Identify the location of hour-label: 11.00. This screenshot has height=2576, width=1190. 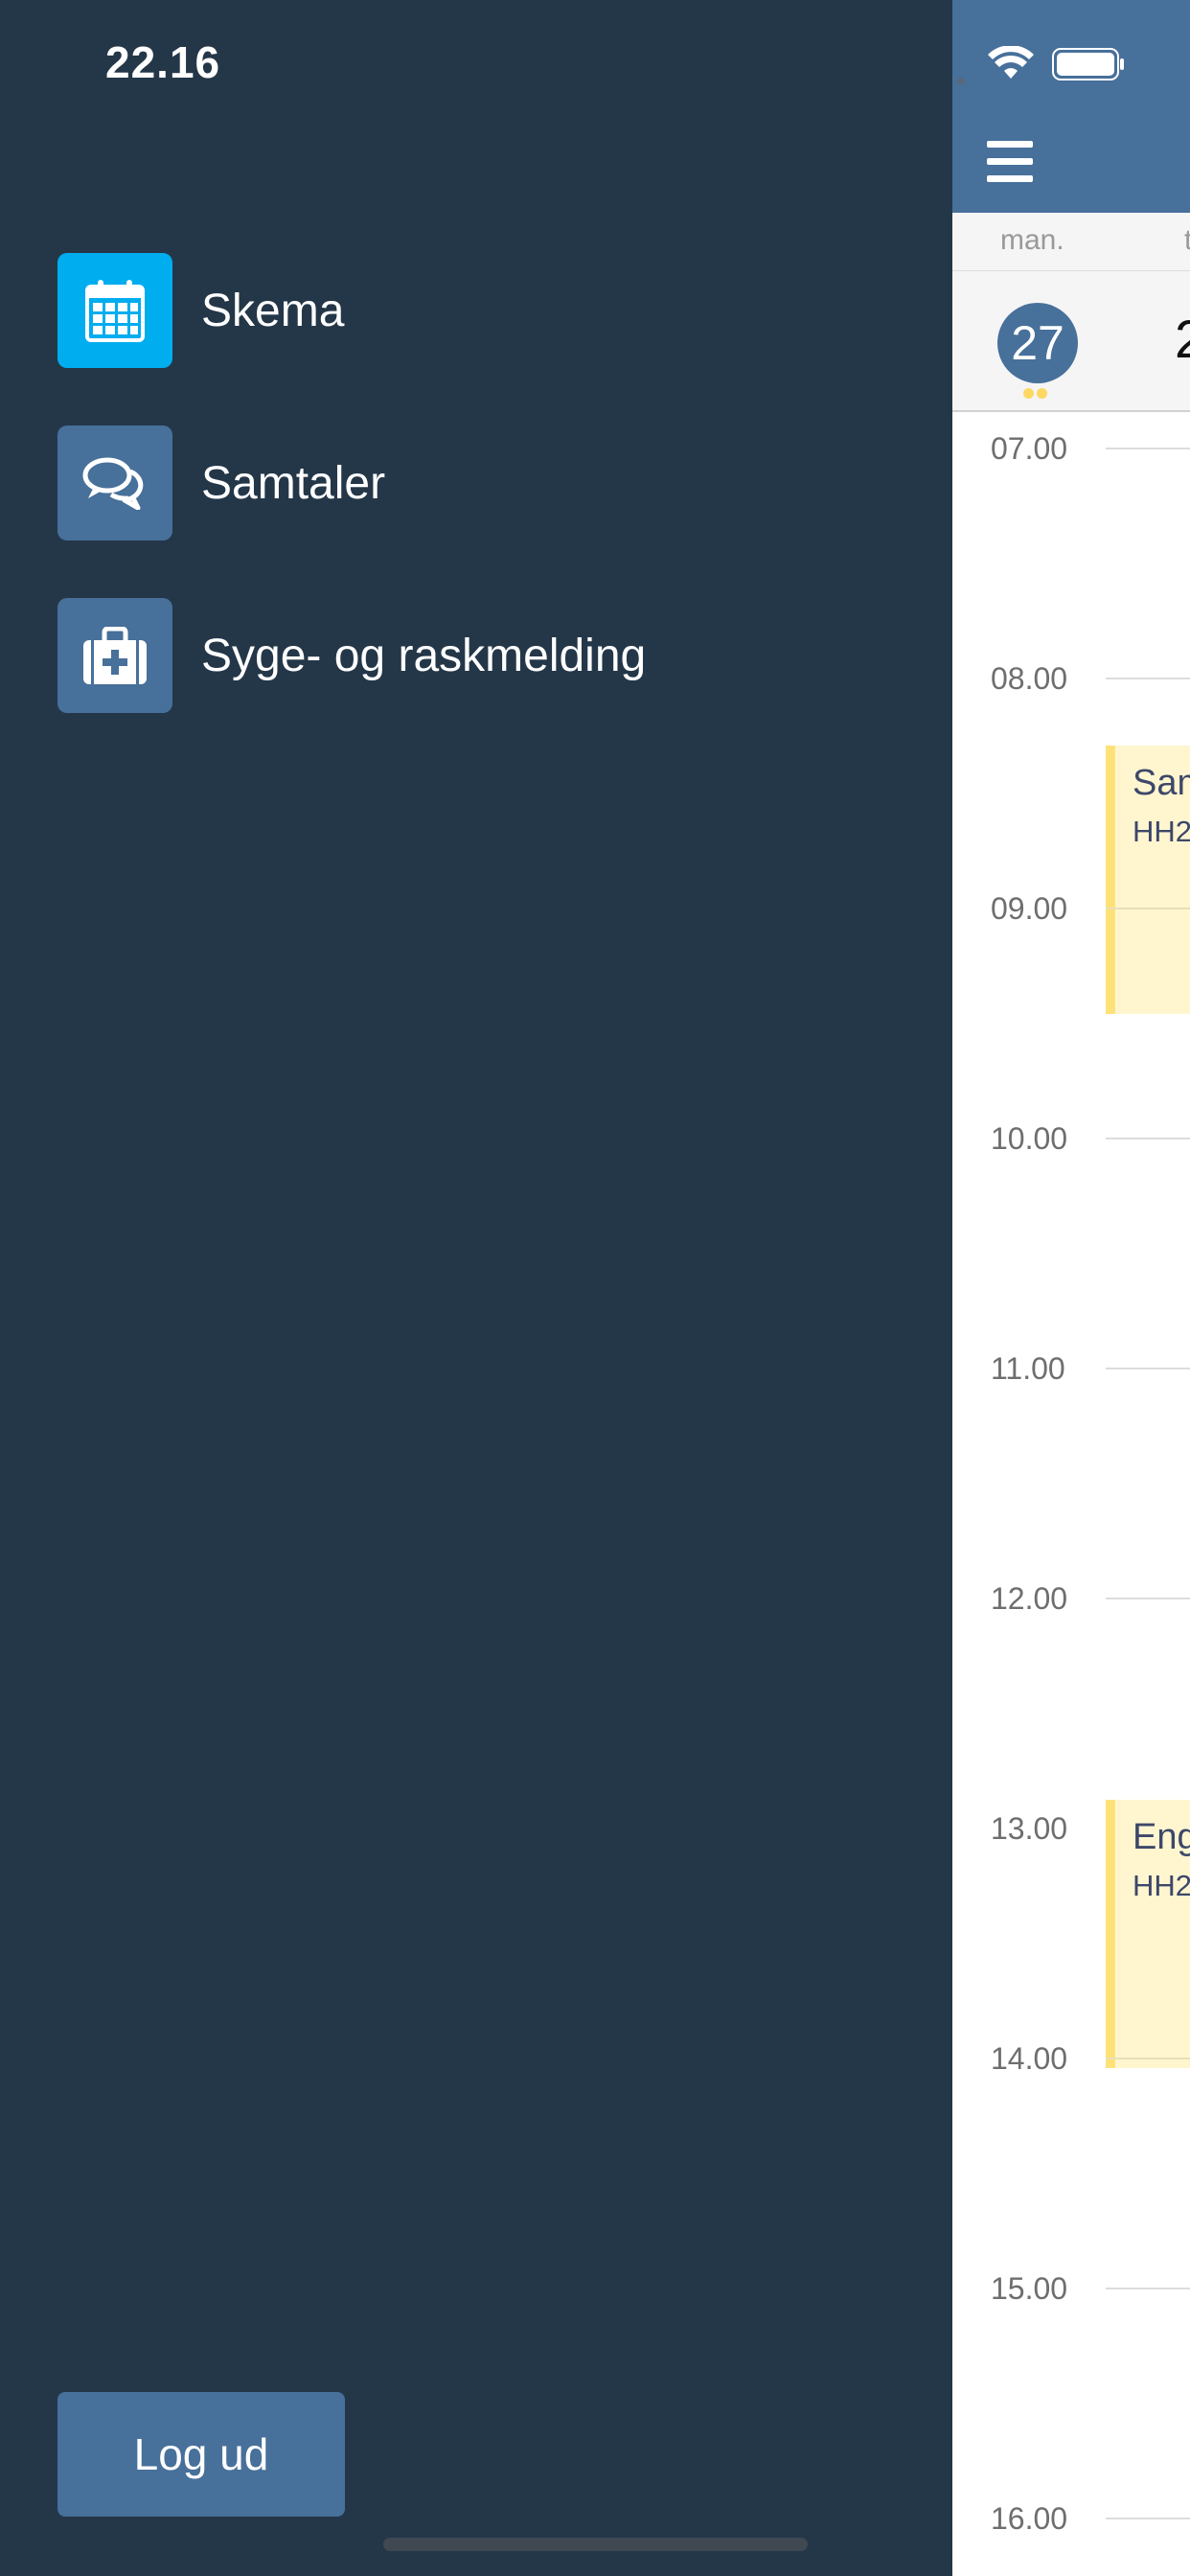
(1028, 1368).